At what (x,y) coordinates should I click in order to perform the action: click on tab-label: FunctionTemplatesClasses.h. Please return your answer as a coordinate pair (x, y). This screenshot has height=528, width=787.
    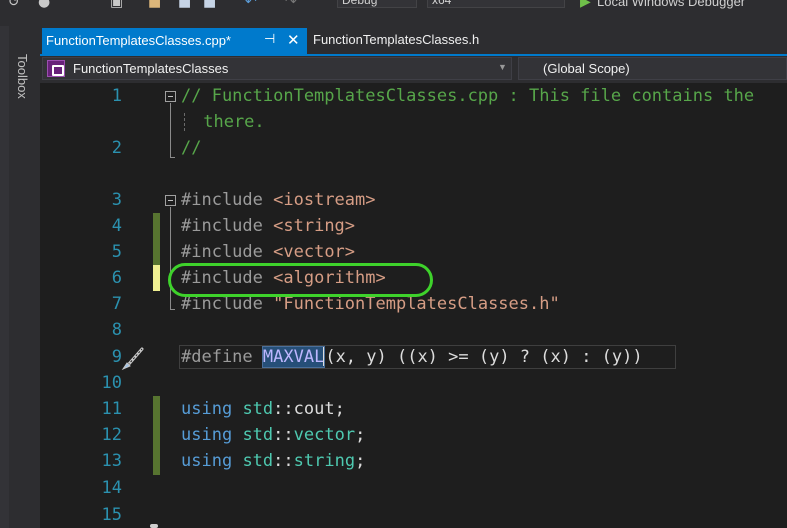
    Looking at the image, I should click on (396, 39).